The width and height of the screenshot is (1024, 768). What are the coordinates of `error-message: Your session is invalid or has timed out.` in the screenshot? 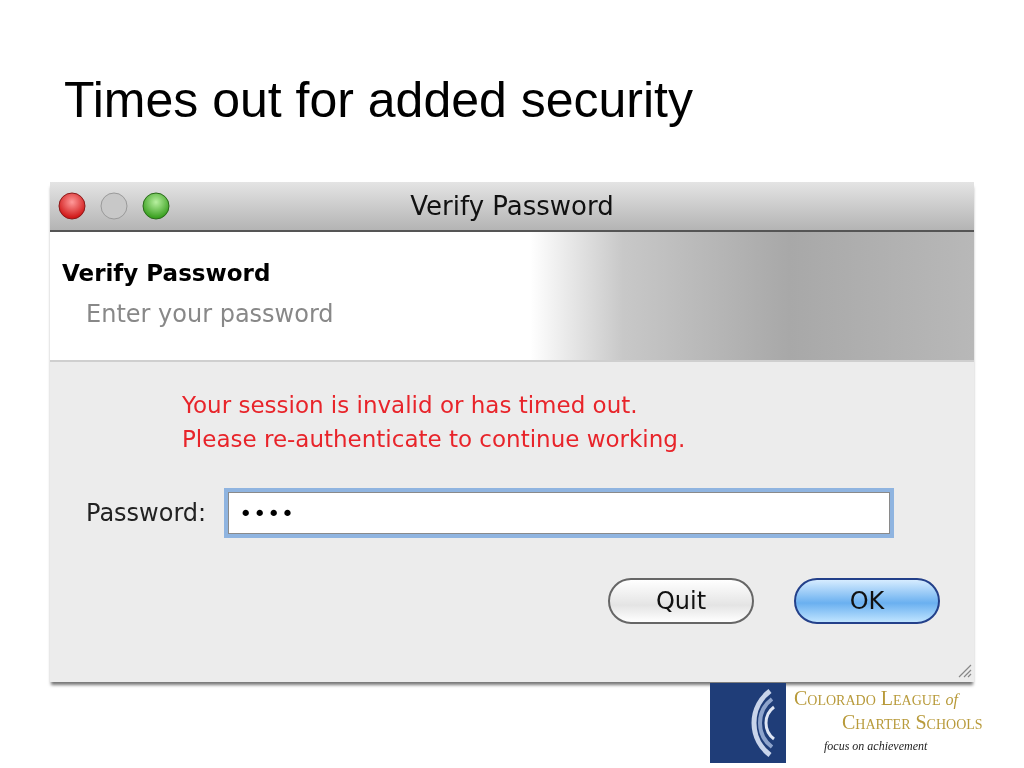 It's located at (410, 405).